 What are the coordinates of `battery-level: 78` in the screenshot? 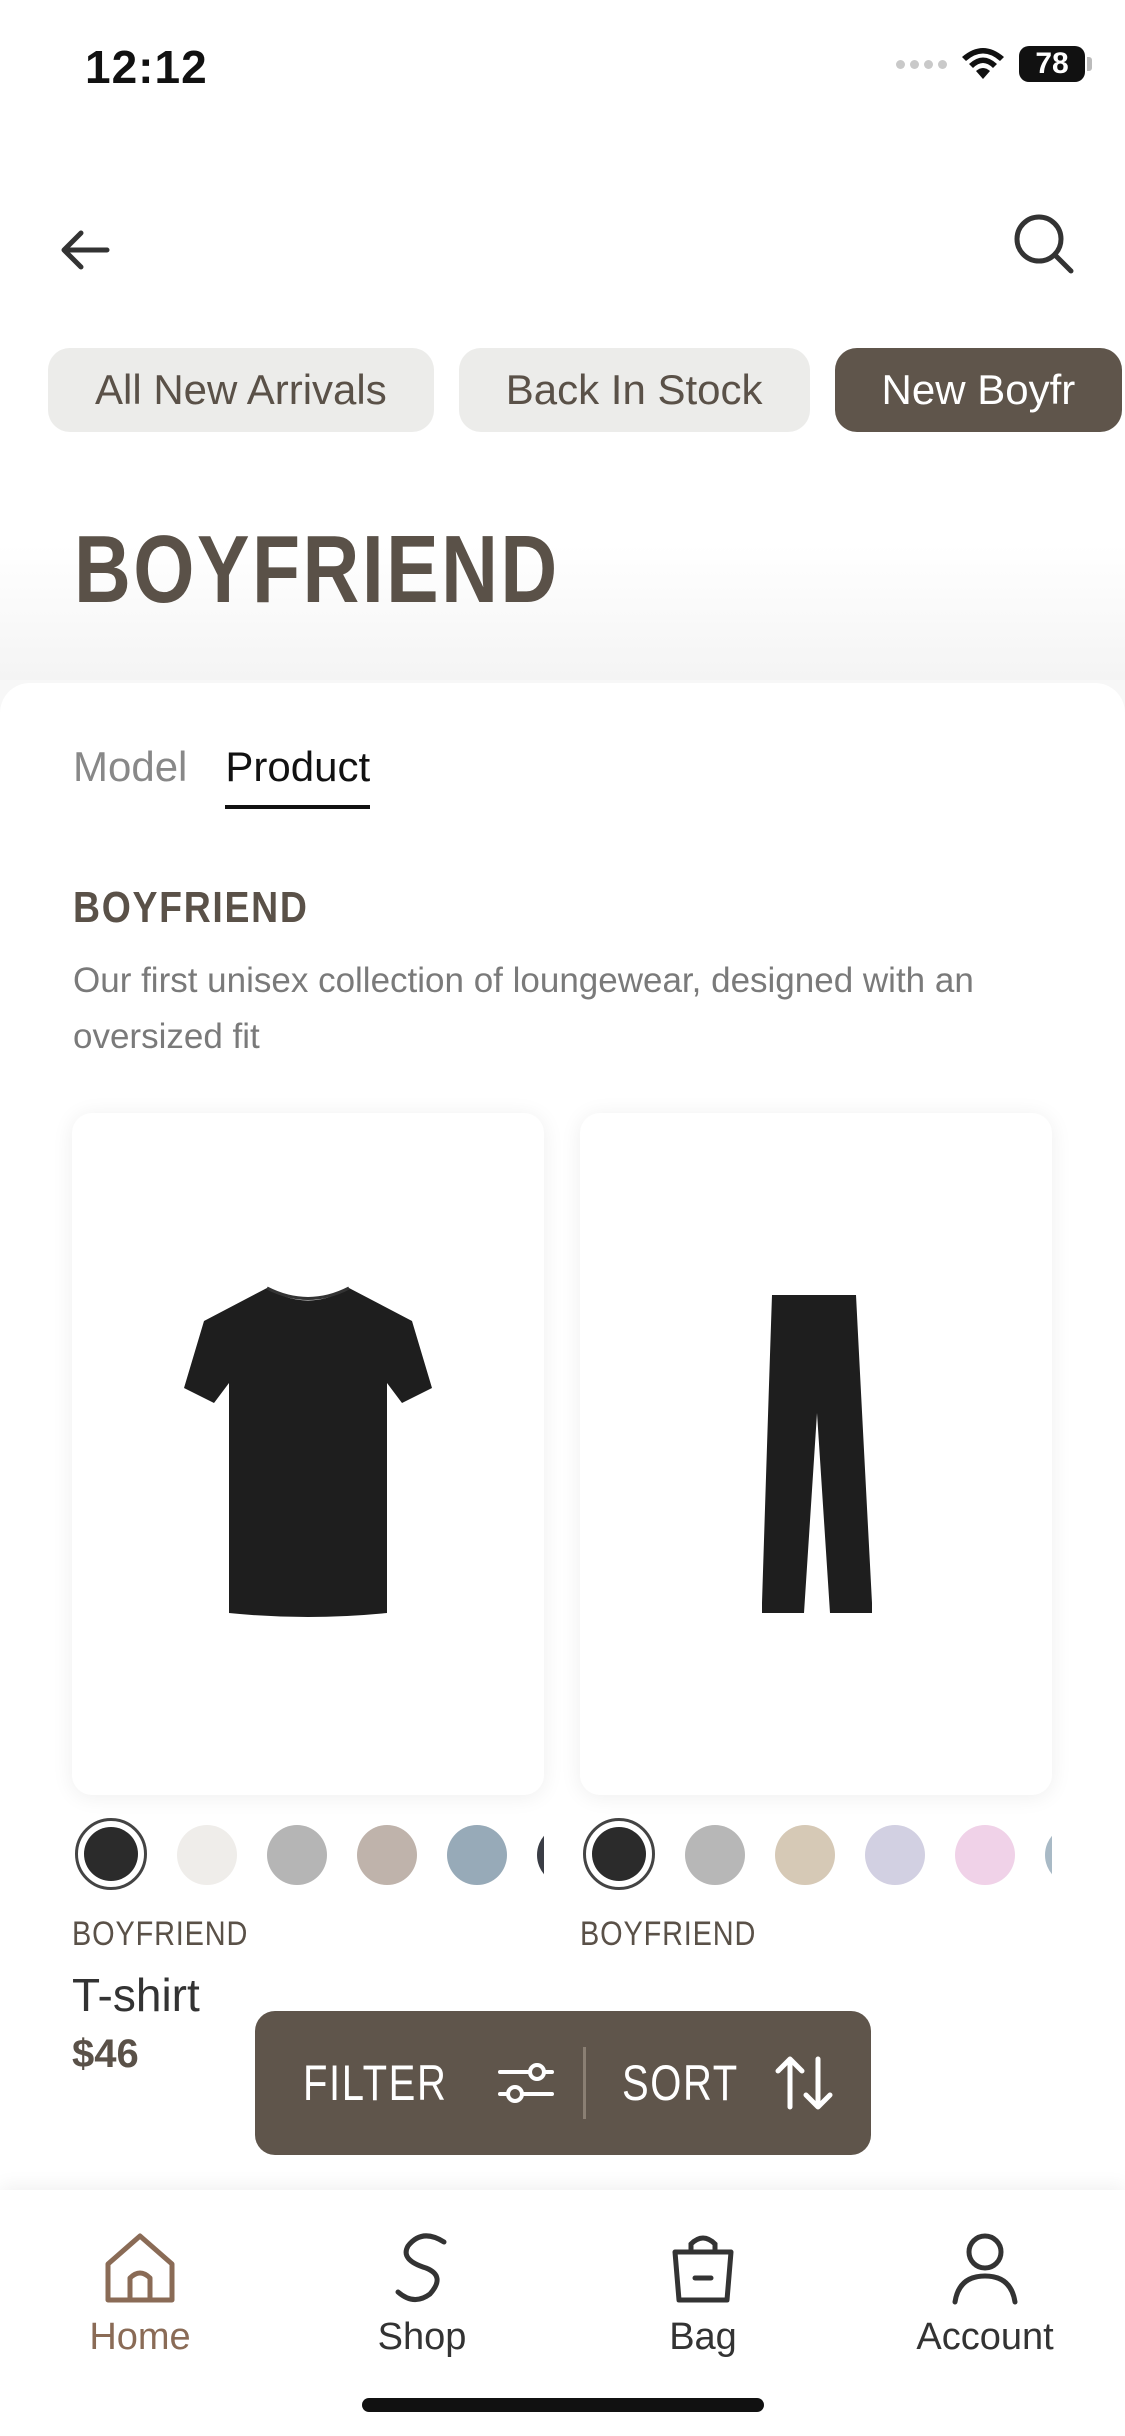 It's located at (1052, 63).